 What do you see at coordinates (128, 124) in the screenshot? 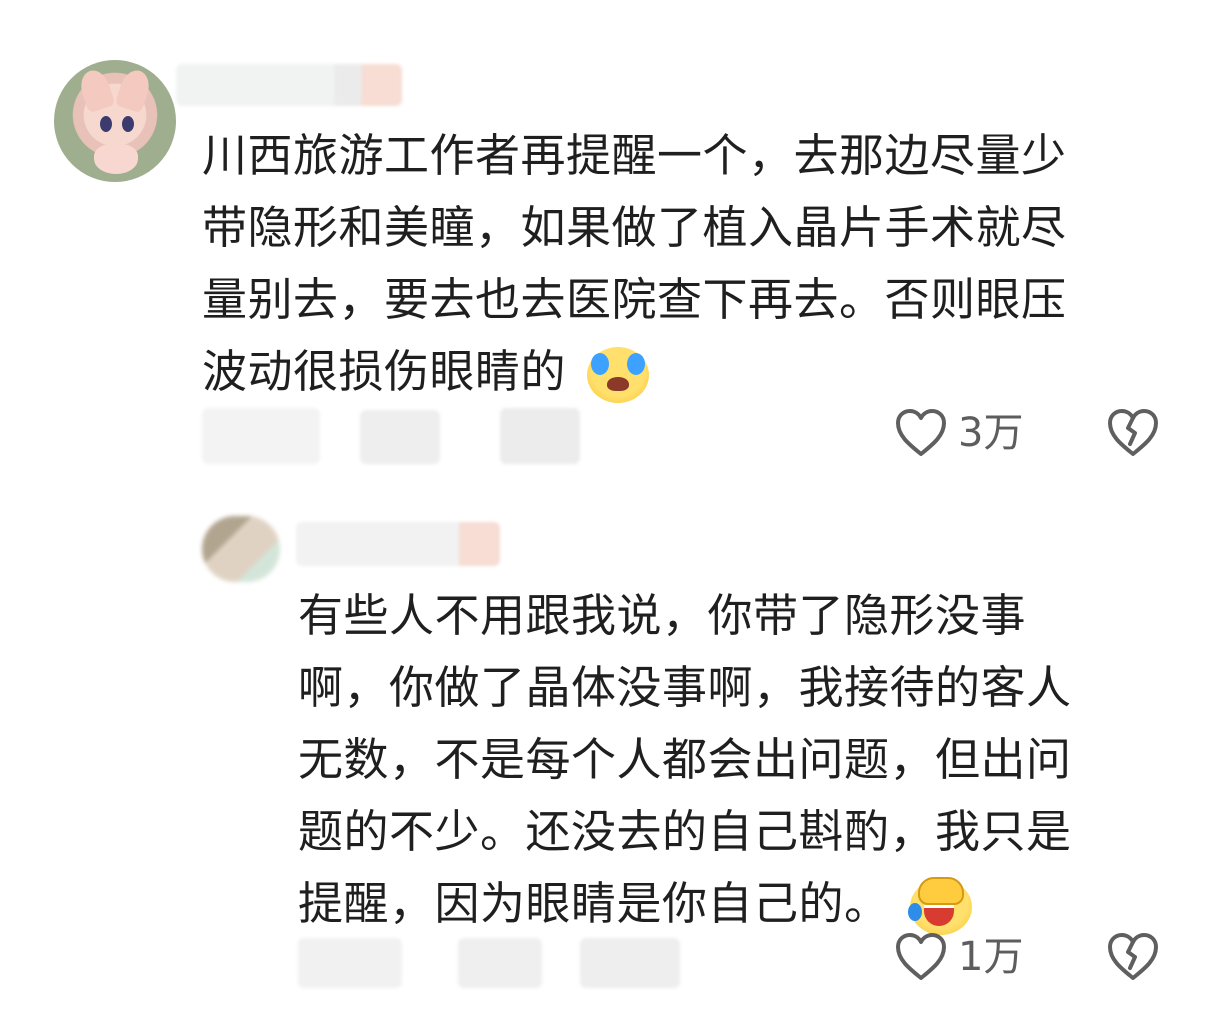
I see `avatar-eye-right` at bounding box center [128, 124].